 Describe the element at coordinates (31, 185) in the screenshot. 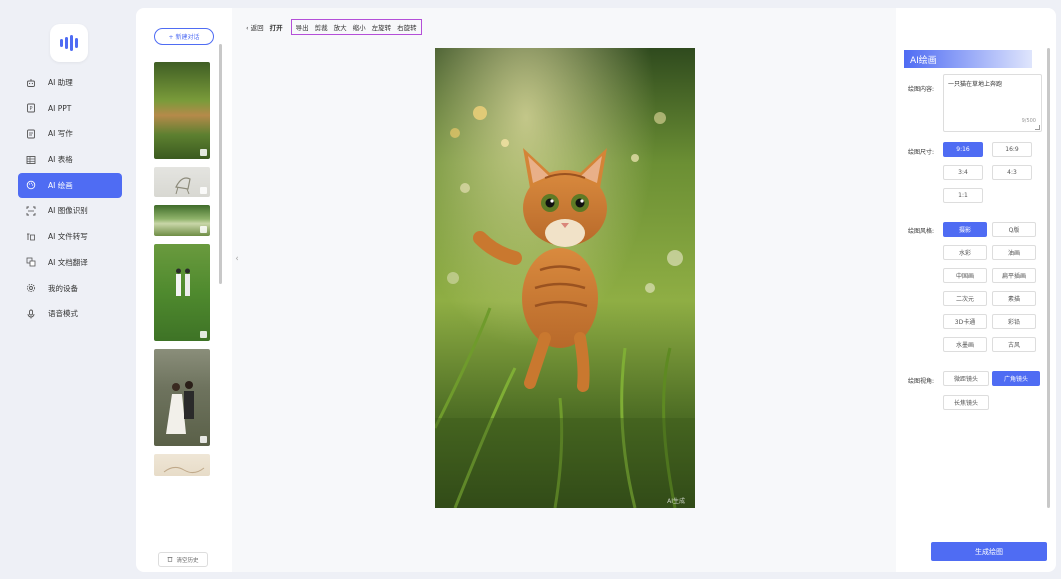

I see `palette-icon` at that location.